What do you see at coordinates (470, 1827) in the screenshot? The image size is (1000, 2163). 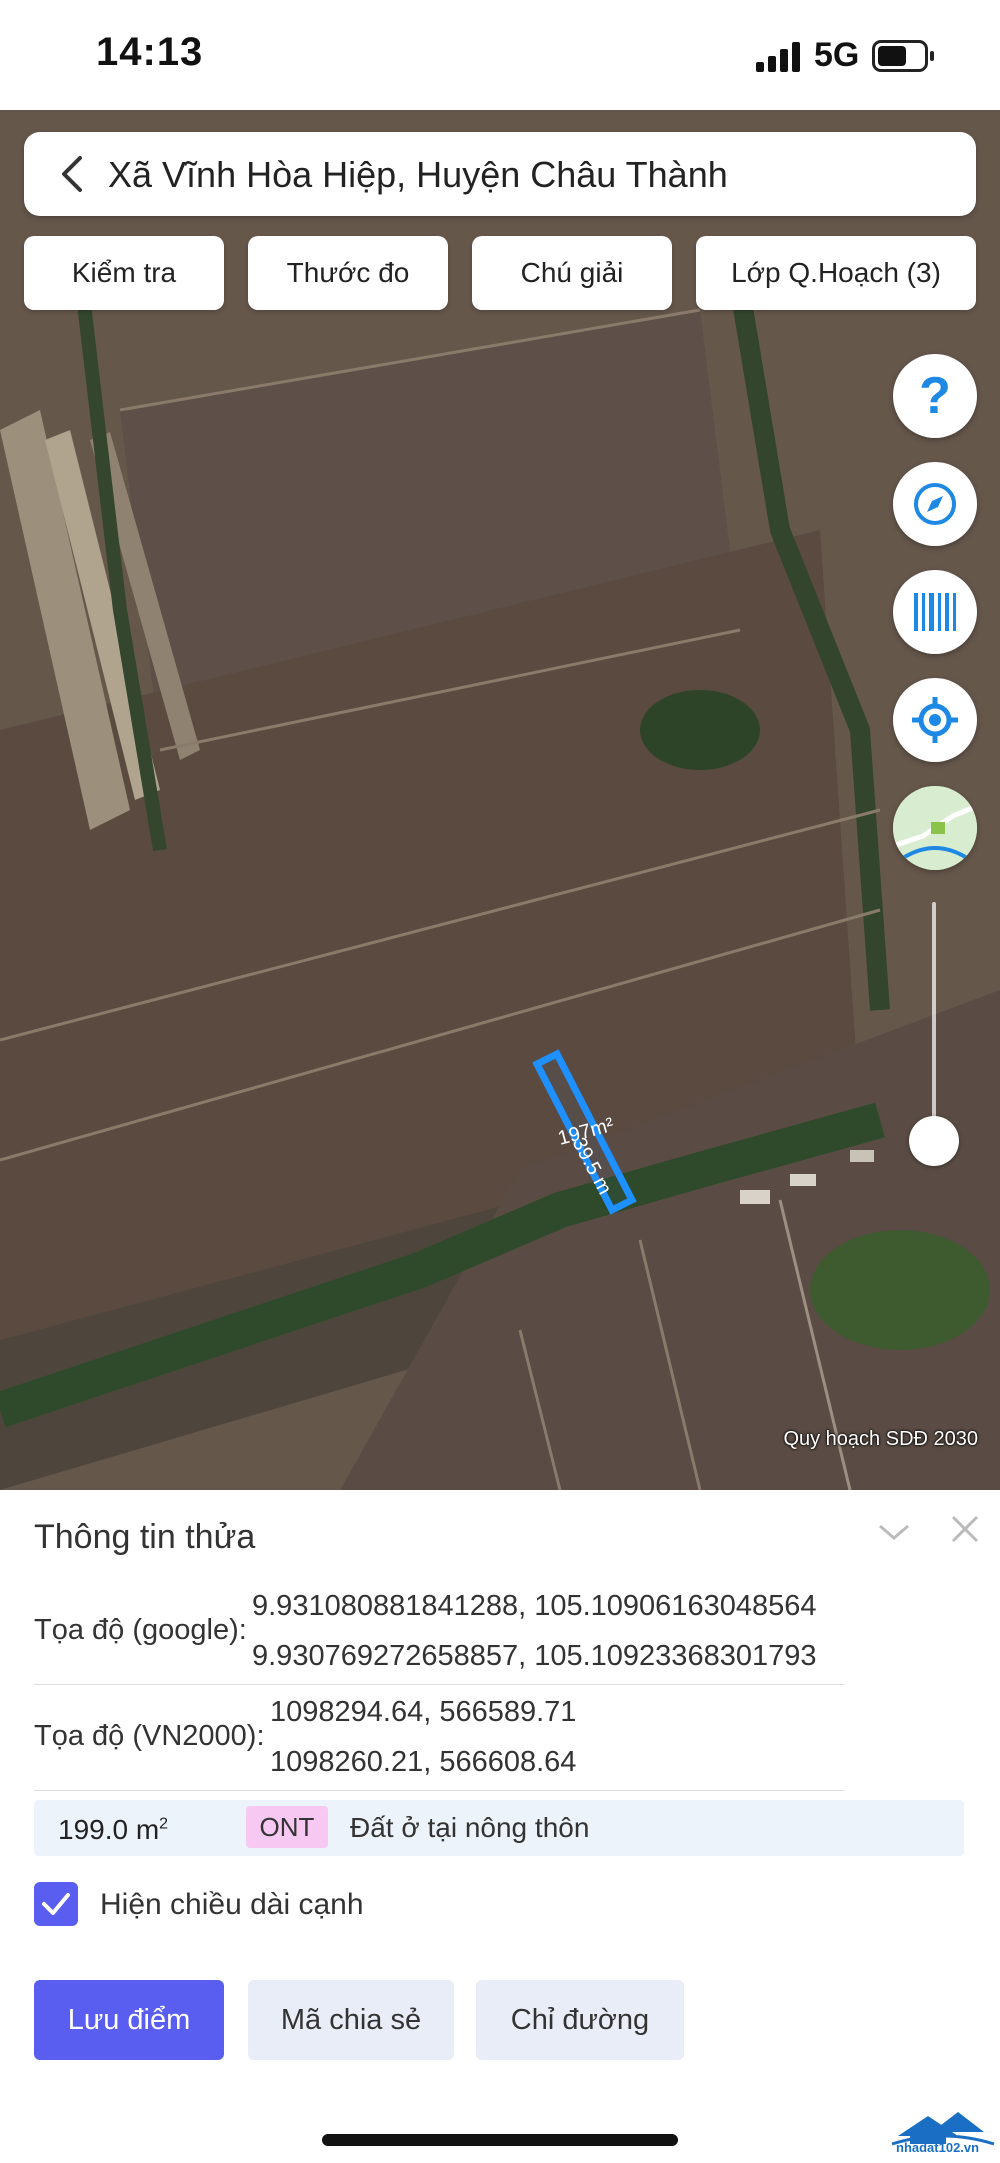 I see `zone-description: Đất ở tại nông thôn` at bounding box center [470, 1827].